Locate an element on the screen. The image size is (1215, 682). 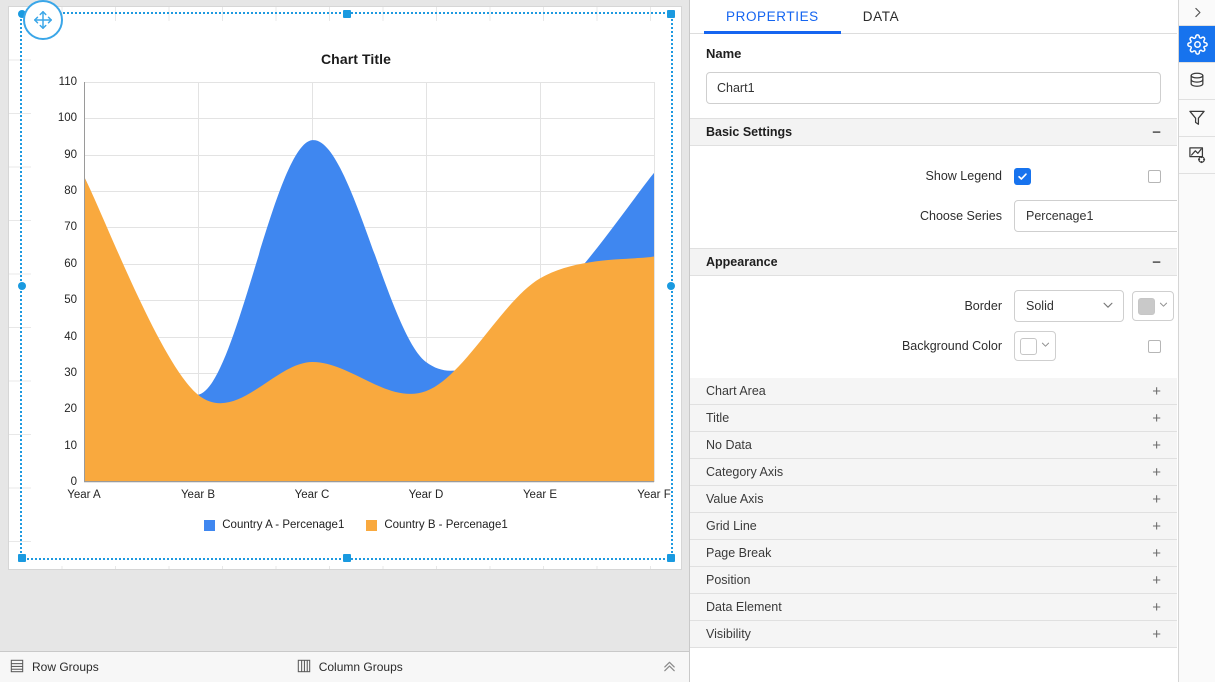
section-header-category-axis: Category Axis + is located at coordinates (933, 472).